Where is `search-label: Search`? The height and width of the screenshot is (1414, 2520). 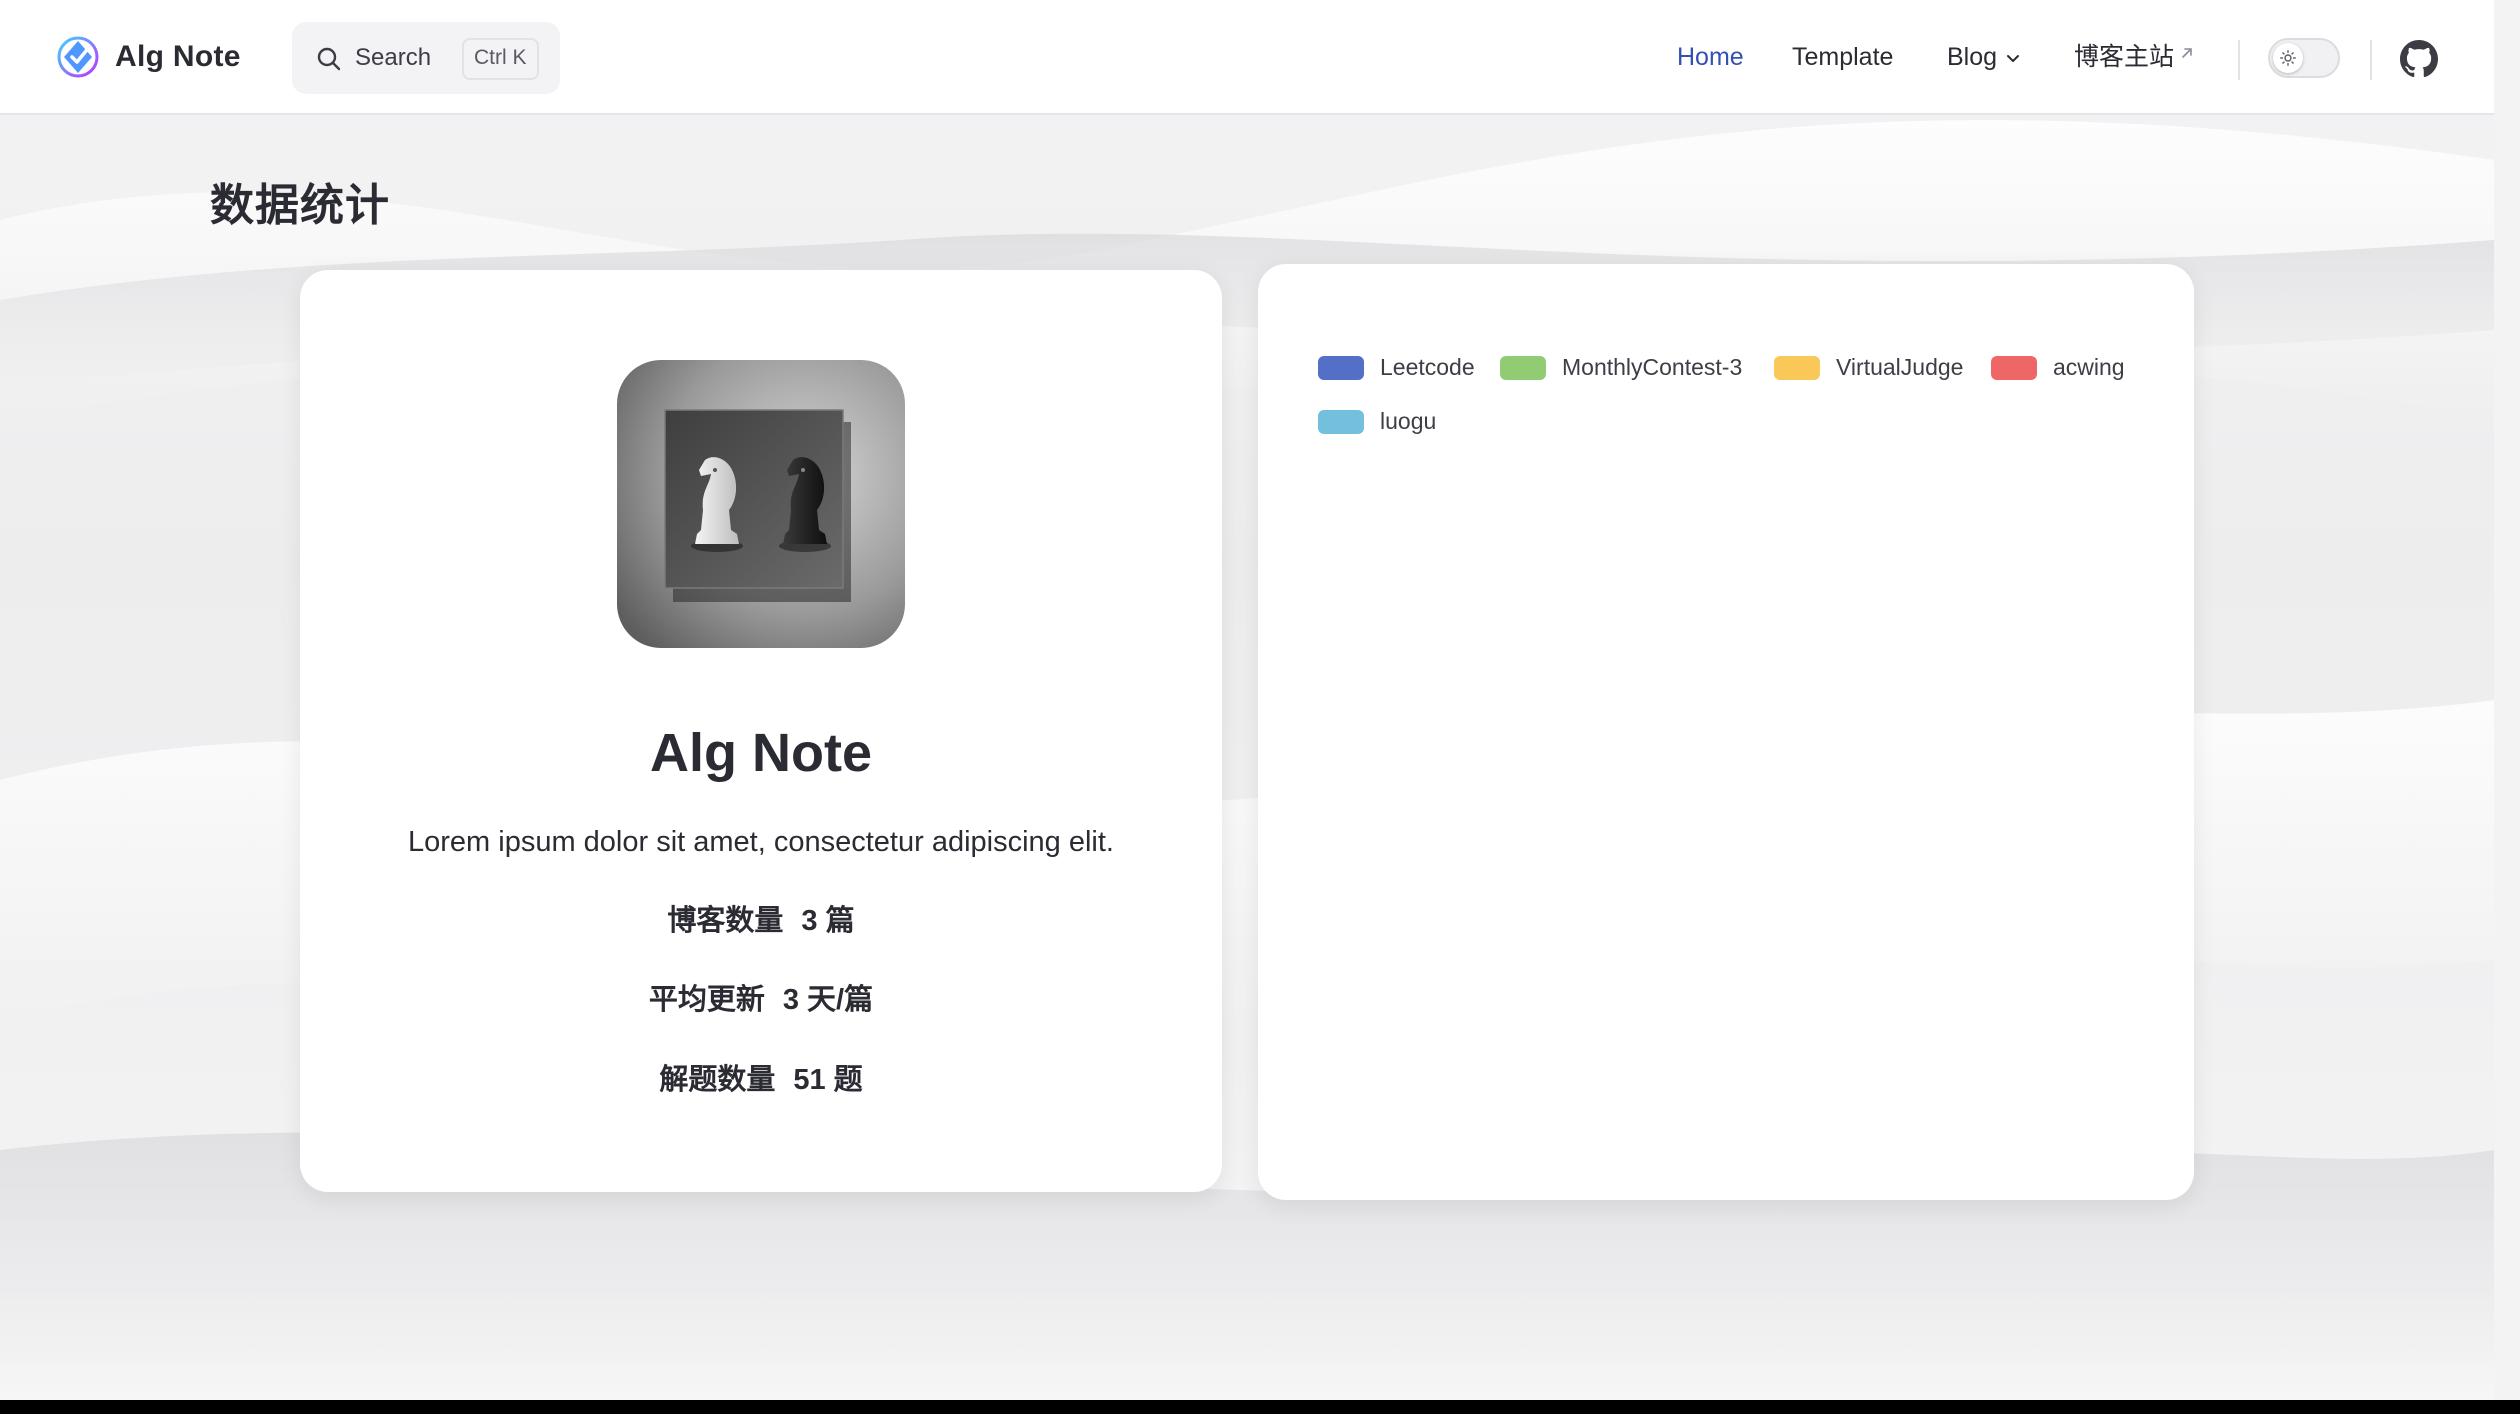 search-label: Search is located at coordinates (393, 57).